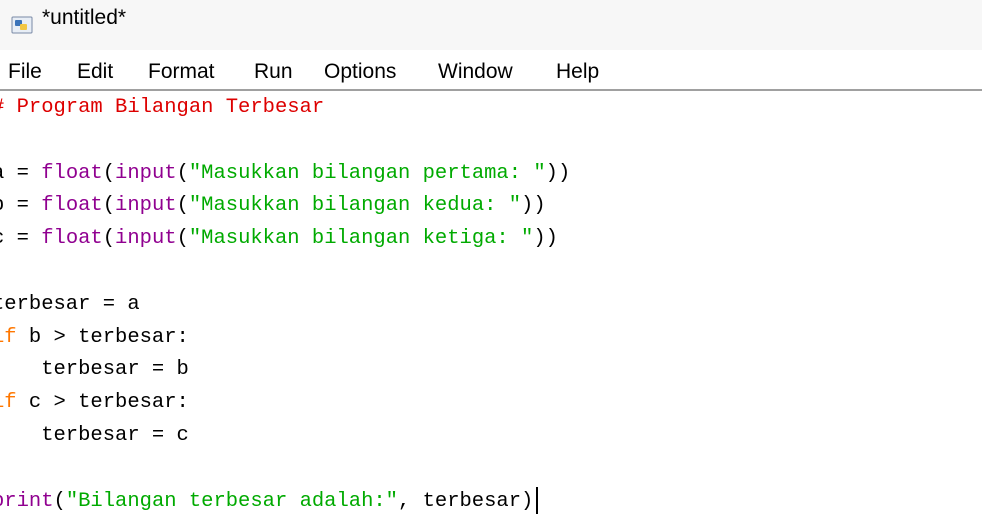 Image resolution: width=982 pixels, height=514 pixels. What do you see at coordinates (355, 206) in the screenshot?
I see `code-token-string: "Masukkan bilangan kedua: "` at bounding box center [355, 206].